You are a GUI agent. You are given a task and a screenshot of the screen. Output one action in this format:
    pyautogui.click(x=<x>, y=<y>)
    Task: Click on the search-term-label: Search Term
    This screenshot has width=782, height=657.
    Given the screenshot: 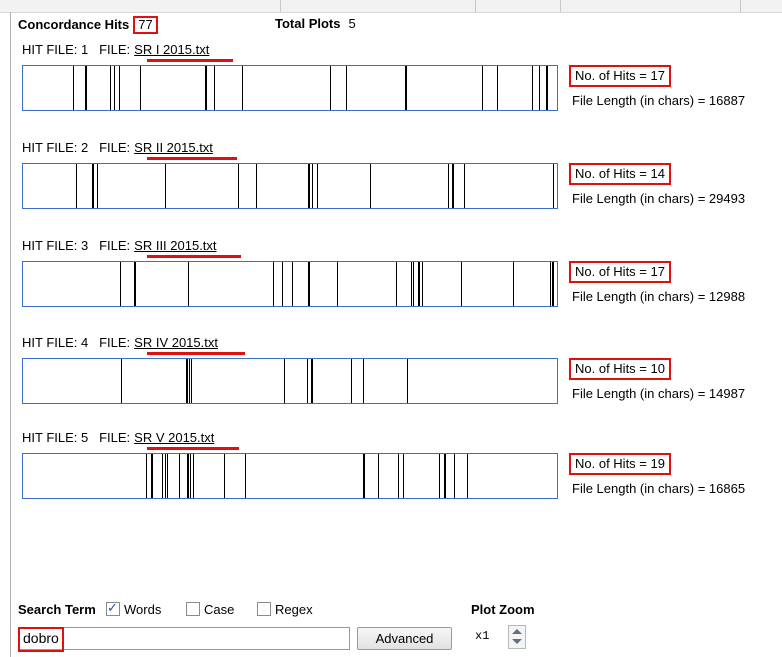 What is the action you would take?
    pyautogui.click(x=57, y=609)
    